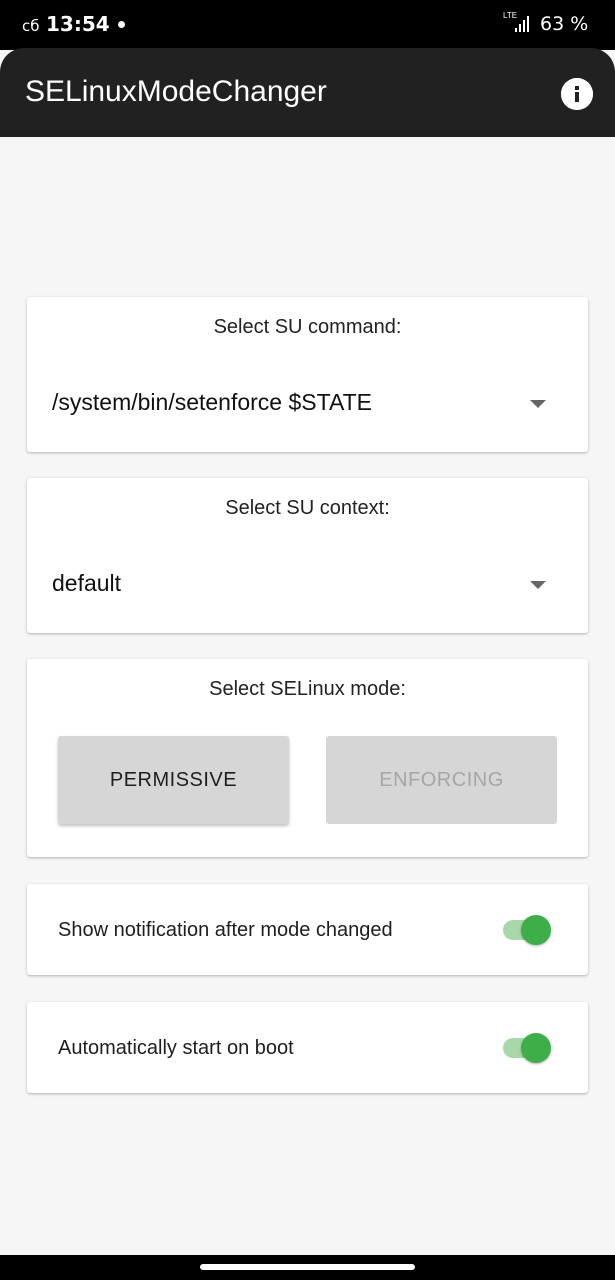  Describe the element at coordinates (31, 26) in the screenshot. I see `status-day: сб` at that location.